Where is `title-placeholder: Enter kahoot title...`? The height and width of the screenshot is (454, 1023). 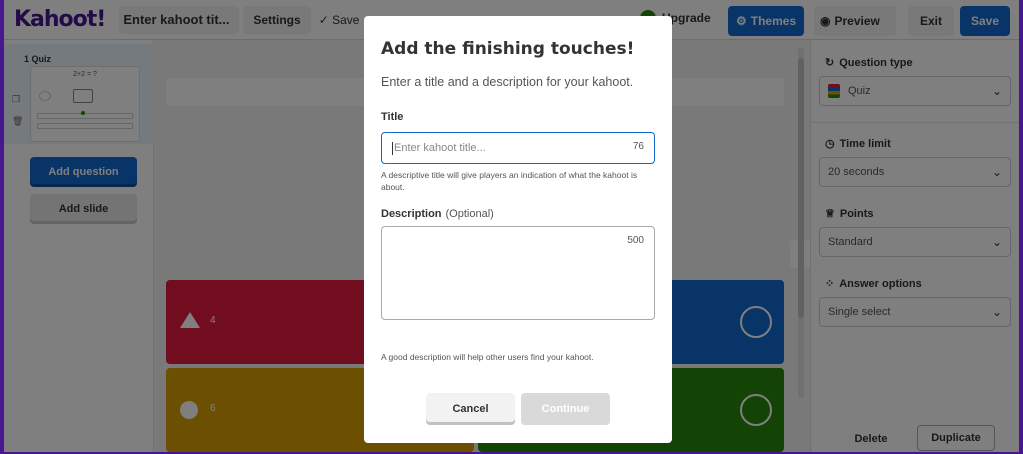 title-placeholder: Enter kahoot title... is located at coordinates (440, 148).